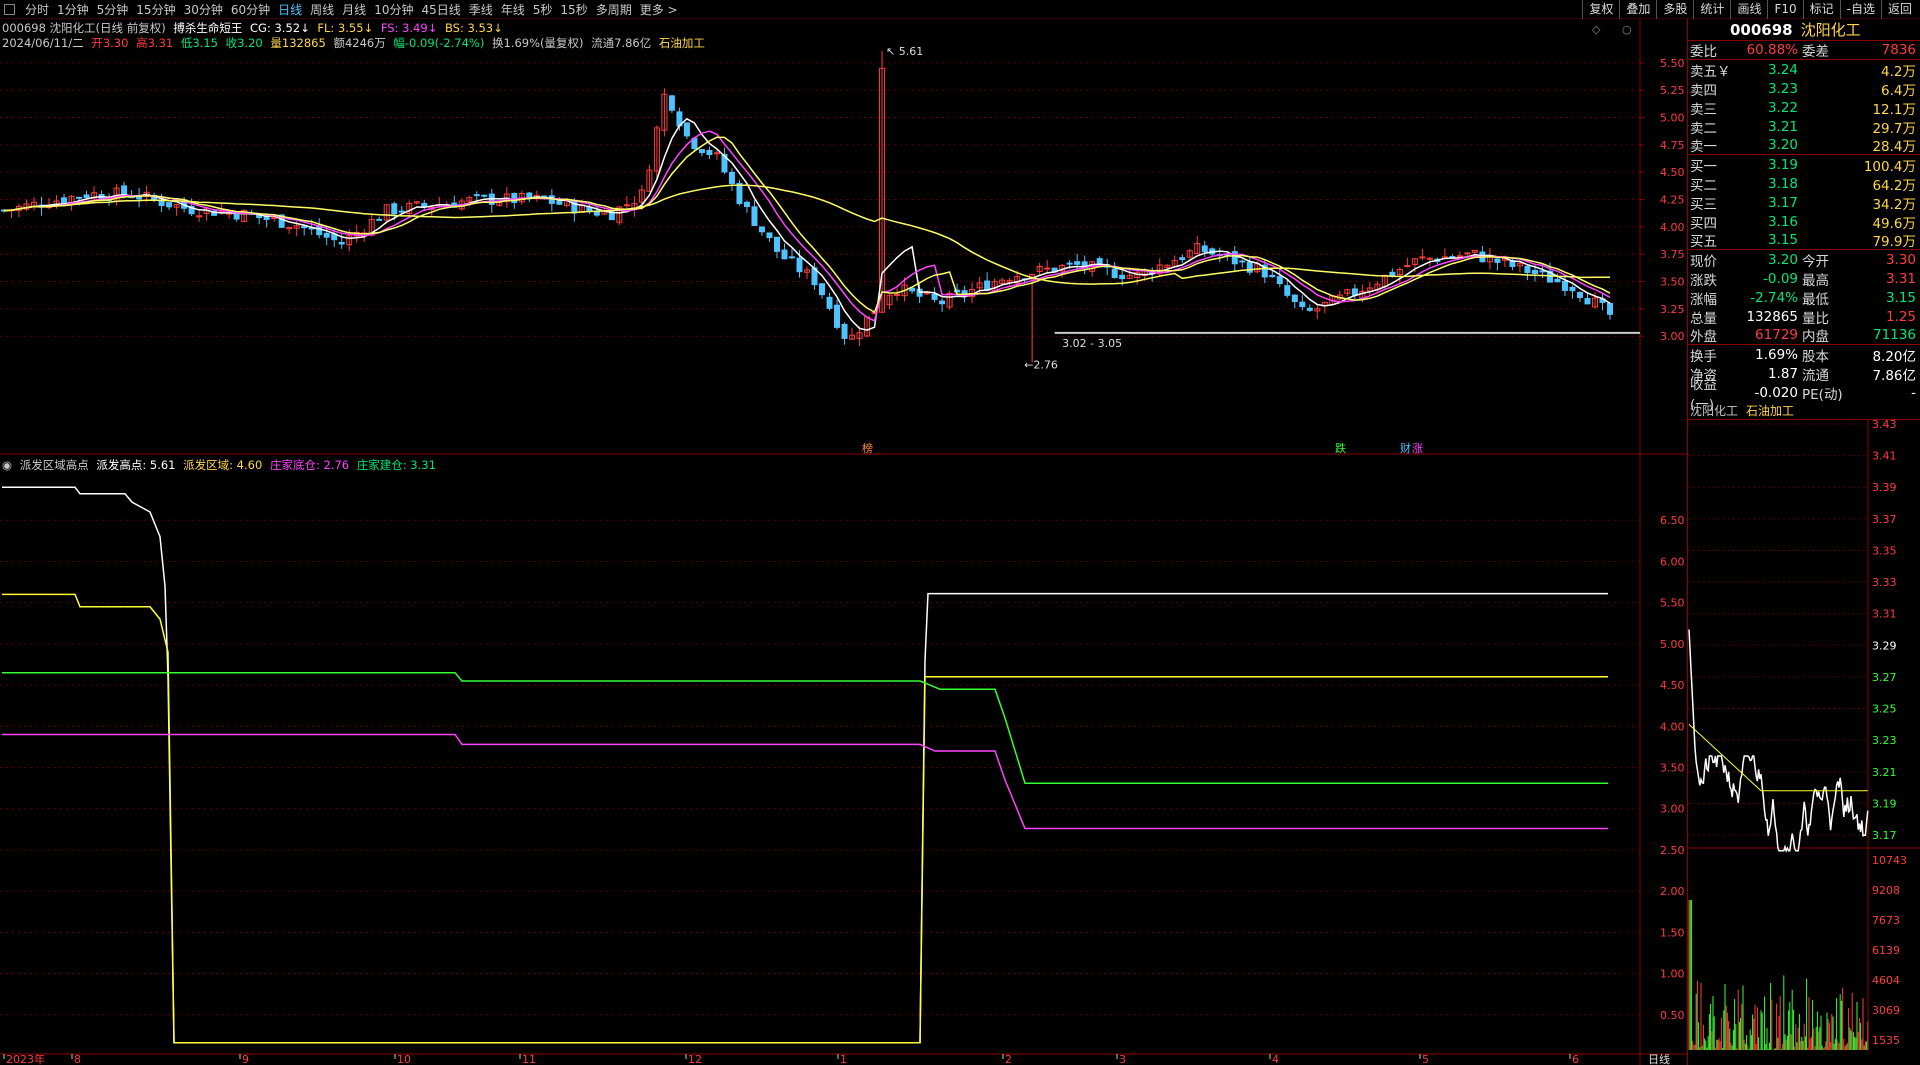  I want to click on multi-stock-button: 多股, so click(1674, 9).